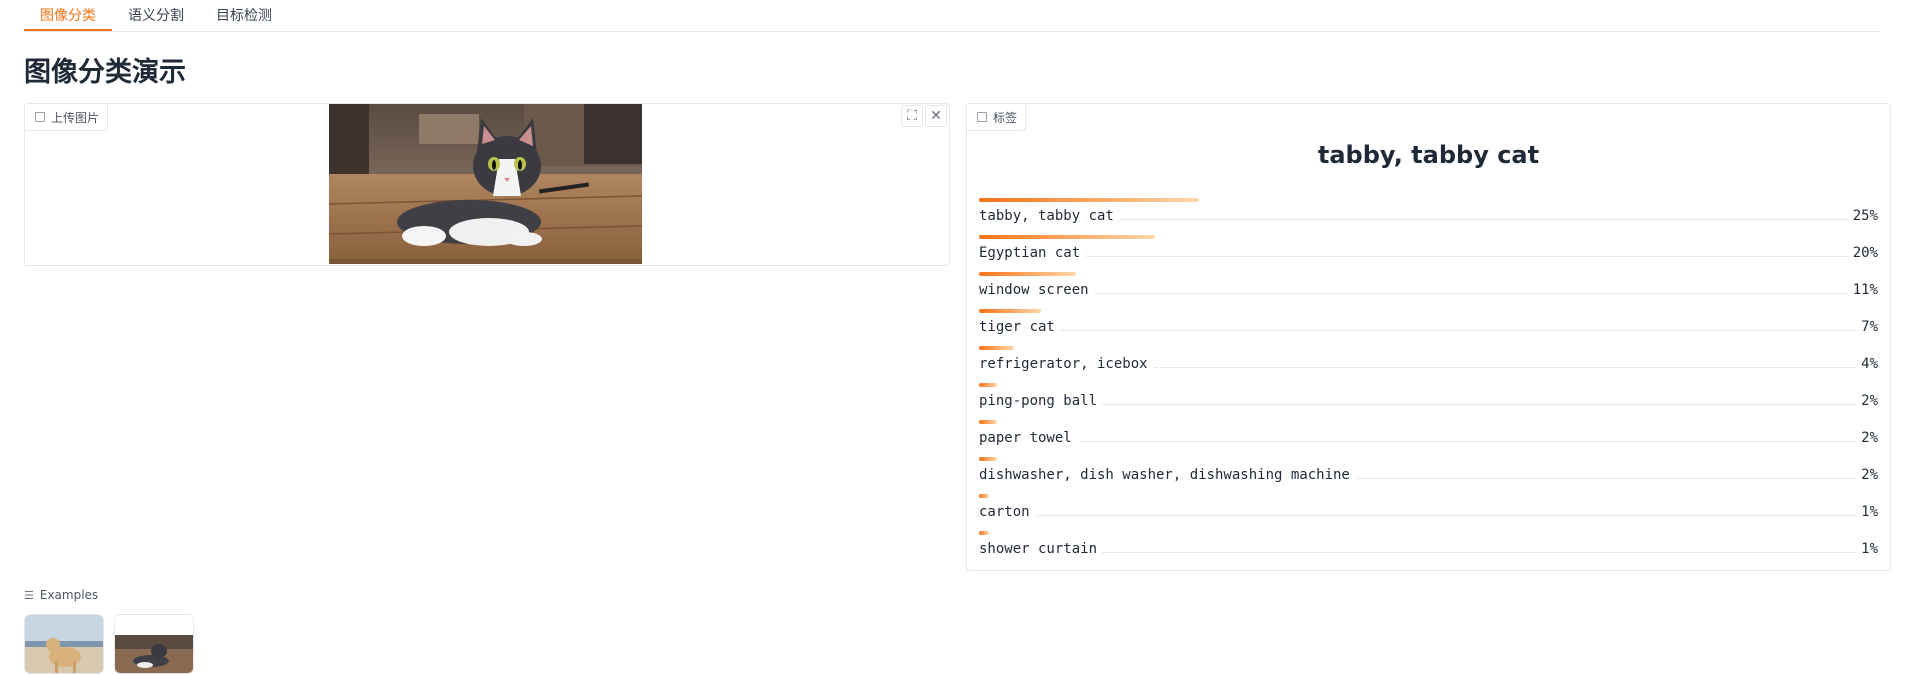  What do you see at coordinates (982, 117) in the screenshot?
I see `label-icon` at bounding box center [982, 117].